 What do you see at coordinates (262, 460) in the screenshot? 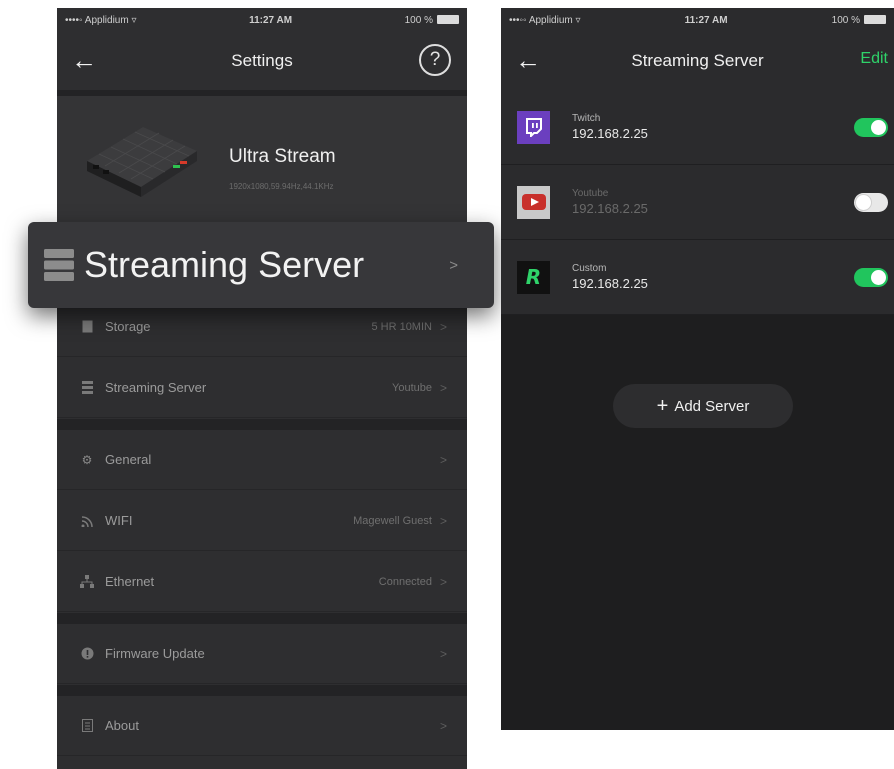
I see `settings-row-general: ⚙ General >` at bounding box center [262, 460].